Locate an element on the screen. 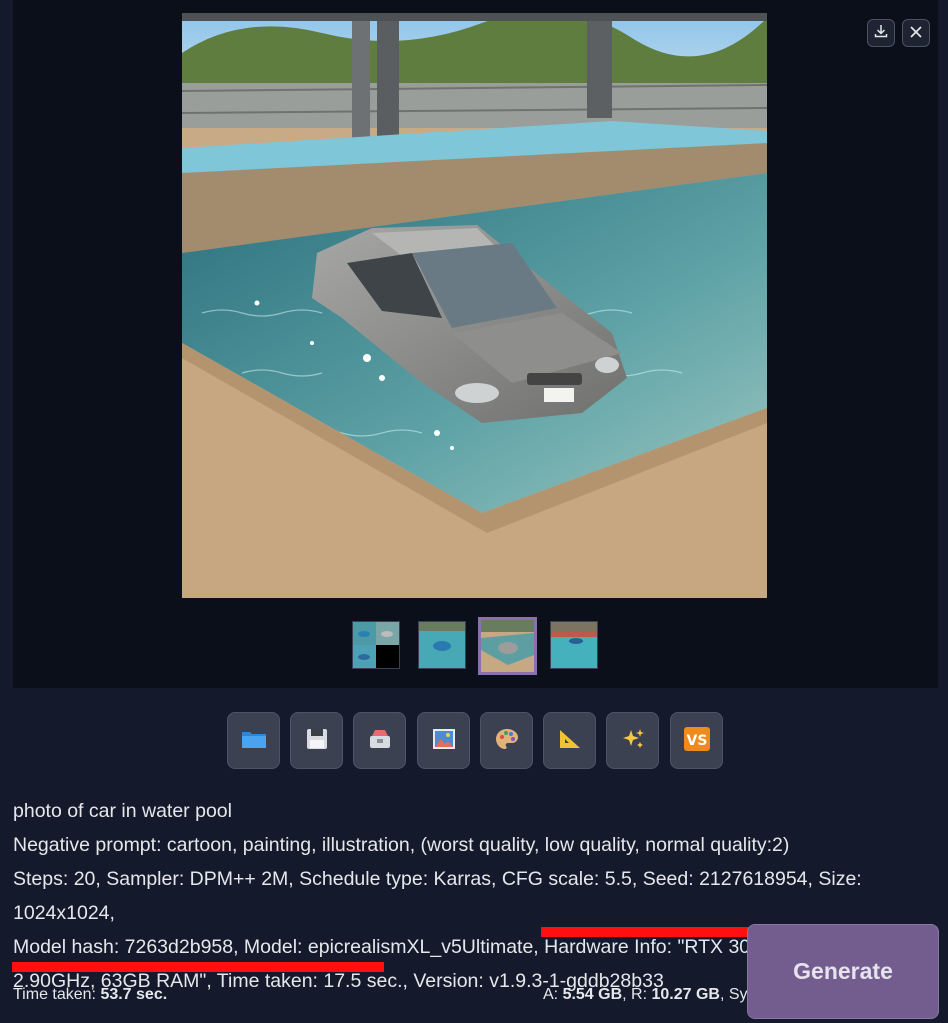 Image resolution: width=948 pixels, height=1023 pixels. mem-a-label: A: is located at coordinates (553, 994).